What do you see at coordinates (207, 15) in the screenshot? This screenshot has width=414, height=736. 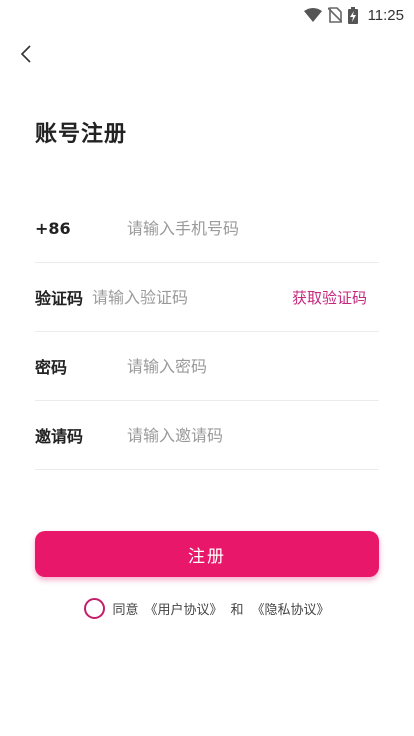 I see `status-bar: 11:25` at bounding box center [207, 15].